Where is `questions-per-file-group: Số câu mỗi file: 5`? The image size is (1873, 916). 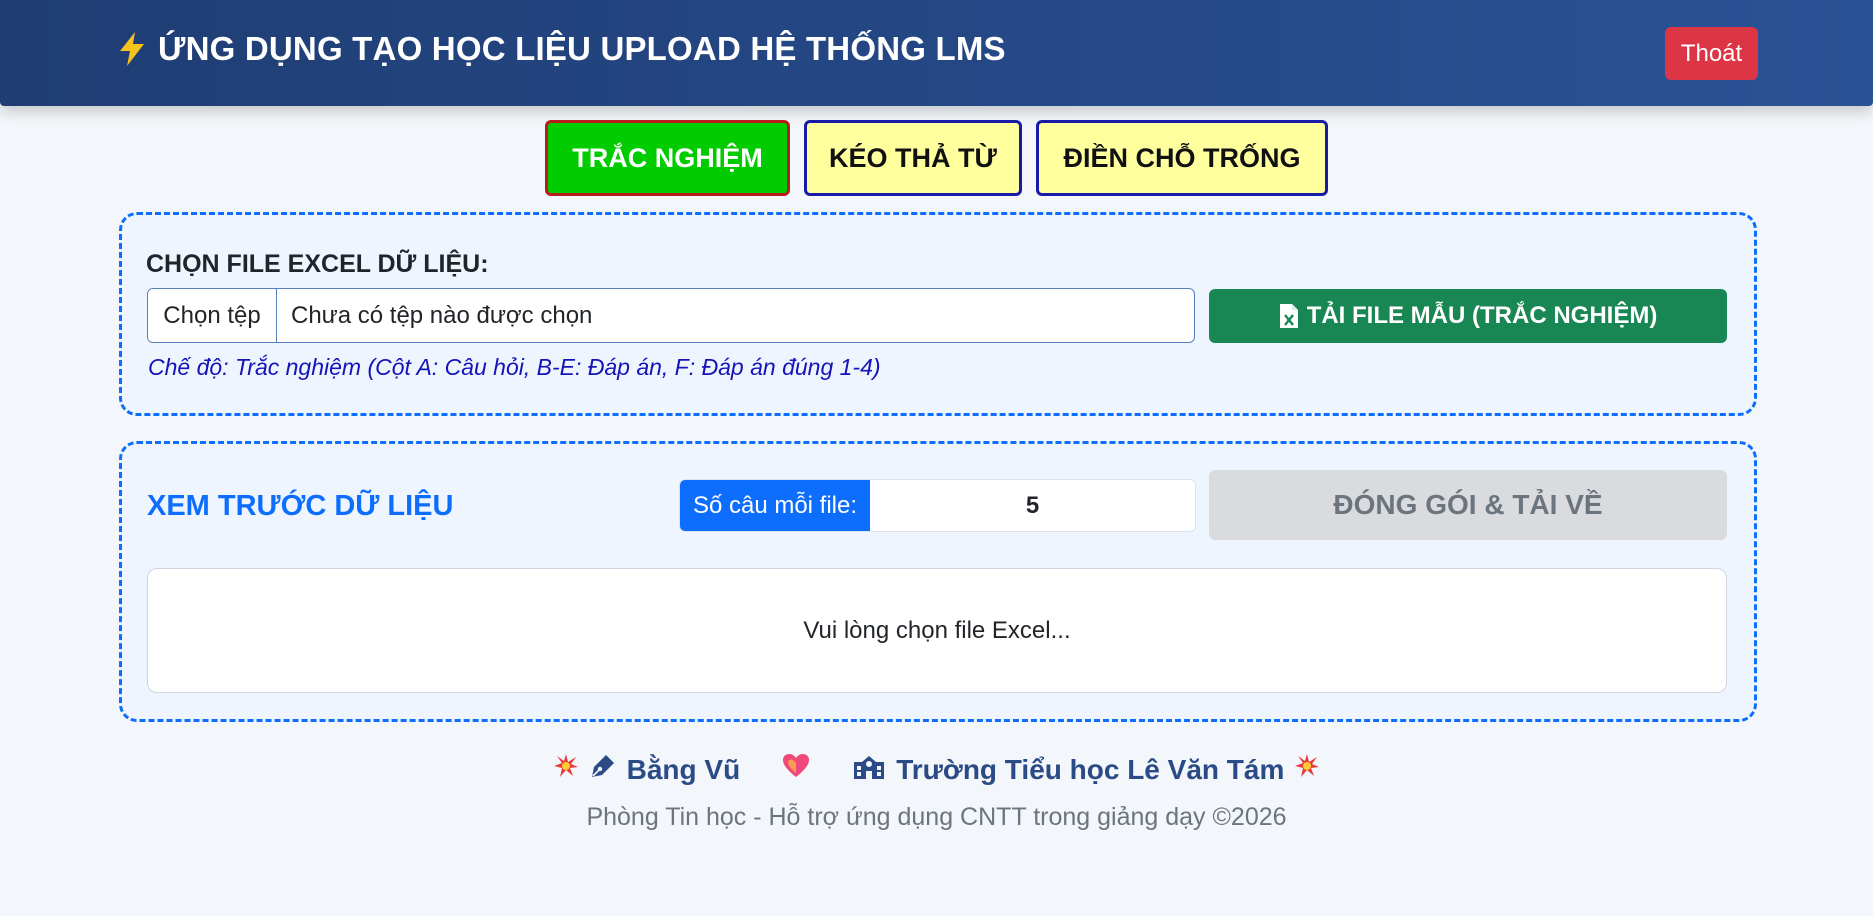
questions-per-file-group: Số câu mỗi file: 5 is located at coordinates (937, 505).